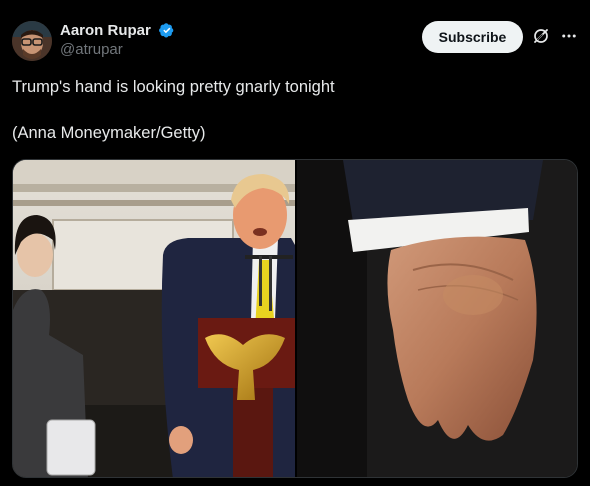  I want to click on tweet-header: Aaron Rupar @atrupar Subscribe, so click(295, 40).